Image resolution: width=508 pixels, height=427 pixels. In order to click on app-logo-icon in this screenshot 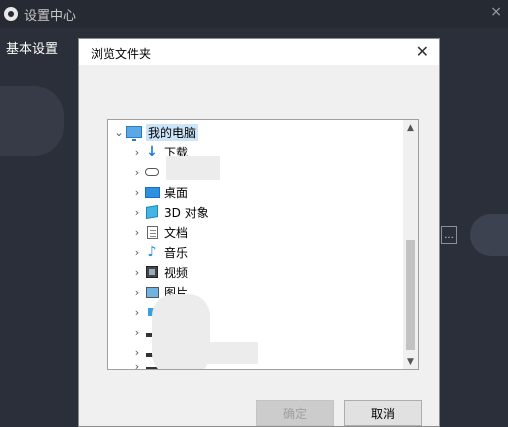, I will do `click(11, 14)`.